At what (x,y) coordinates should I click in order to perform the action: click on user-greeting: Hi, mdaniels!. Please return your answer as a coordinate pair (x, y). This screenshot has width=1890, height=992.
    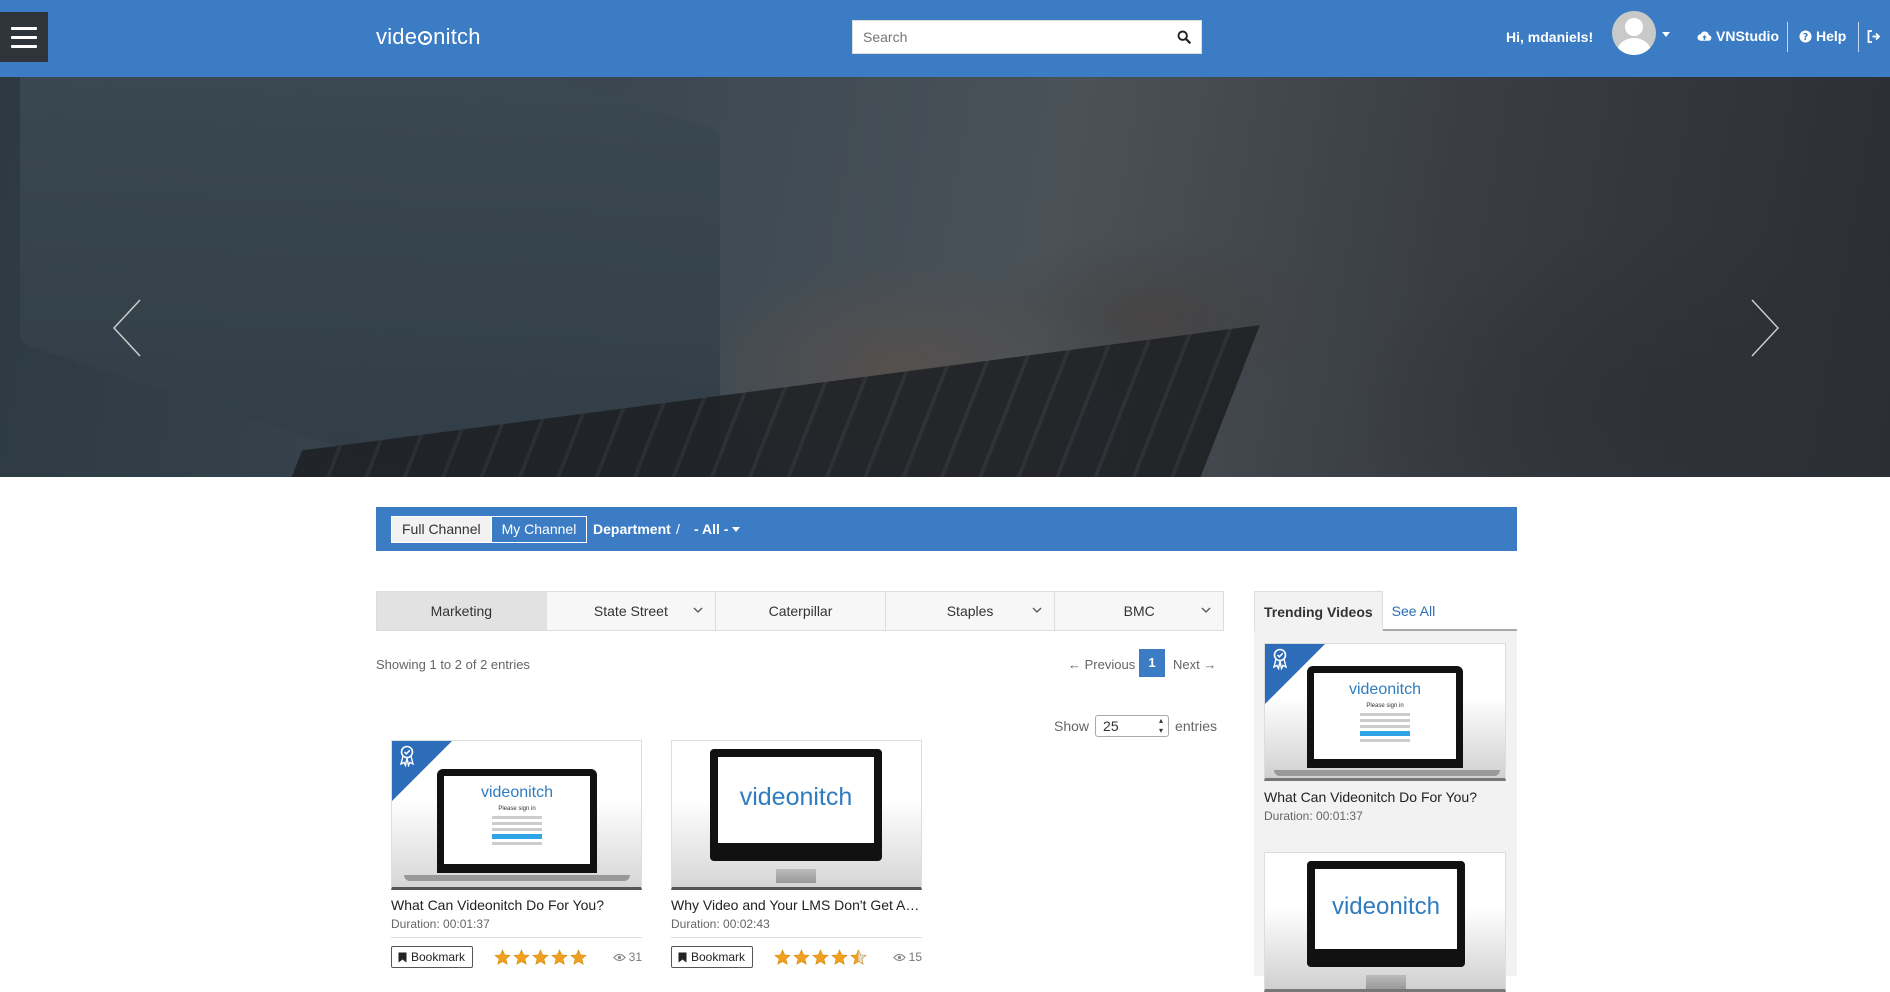
    Looking at the image, I should click on (1550, 37).